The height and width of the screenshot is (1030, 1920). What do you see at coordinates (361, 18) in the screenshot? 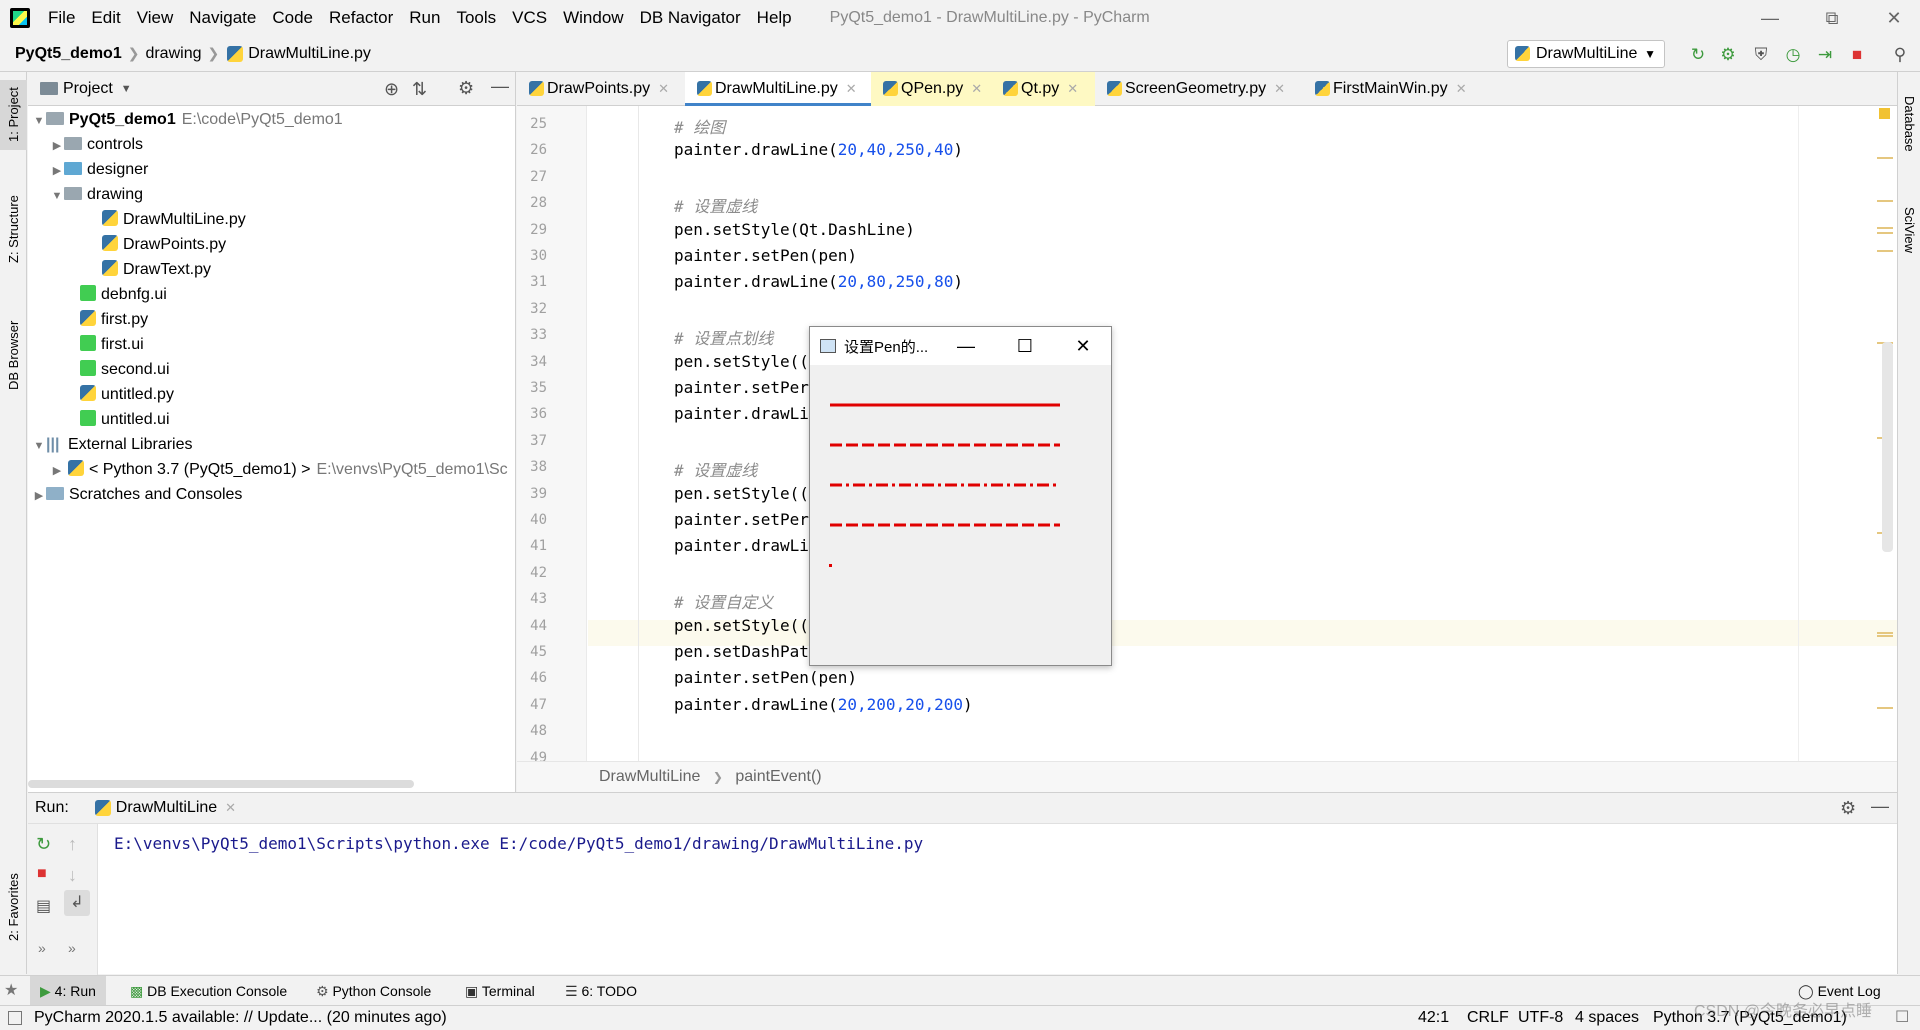
I see `menu-refactor: Refactor` at bounding box center [361, 18].